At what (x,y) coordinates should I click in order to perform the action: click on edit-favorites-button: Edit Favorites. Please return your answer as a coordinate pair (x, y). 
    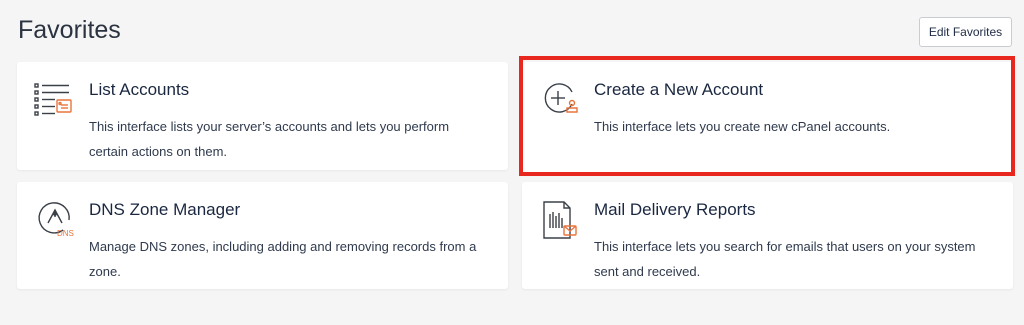
    Looking at the image, I should click on (965, 32).